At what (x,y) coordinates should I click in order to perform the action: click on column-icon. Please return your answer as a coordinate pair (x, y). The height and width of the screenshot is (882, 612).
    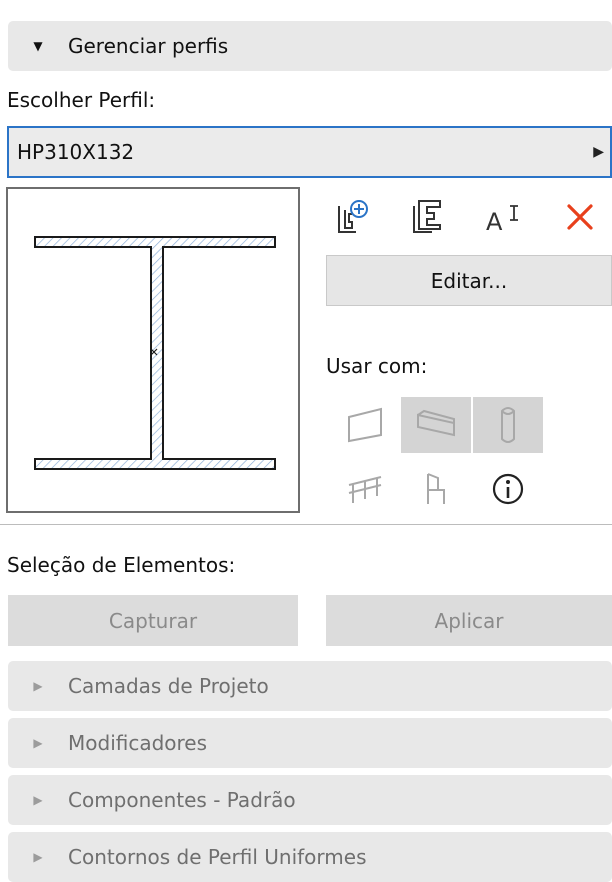
    Looking at the image, I should click on (508, 425).